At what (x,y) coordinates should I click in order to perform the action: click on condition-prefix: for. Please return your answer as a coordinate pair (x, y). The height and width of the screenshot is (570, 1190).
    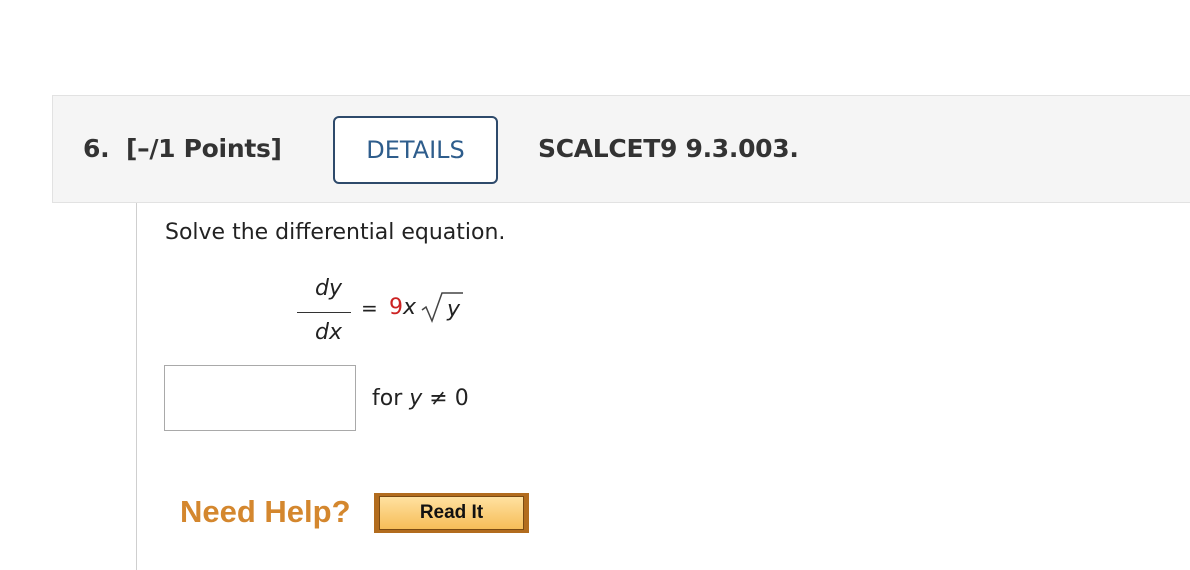
    Looking at the image, I should click on (391, 398).